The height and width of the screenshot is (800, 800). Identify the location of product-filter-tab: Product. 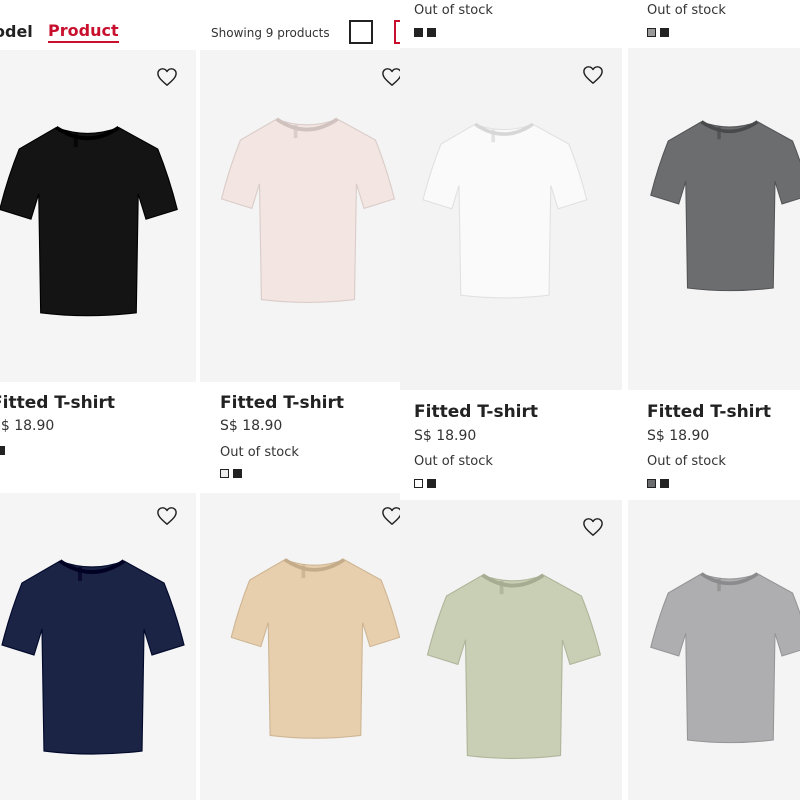
(83, 32).